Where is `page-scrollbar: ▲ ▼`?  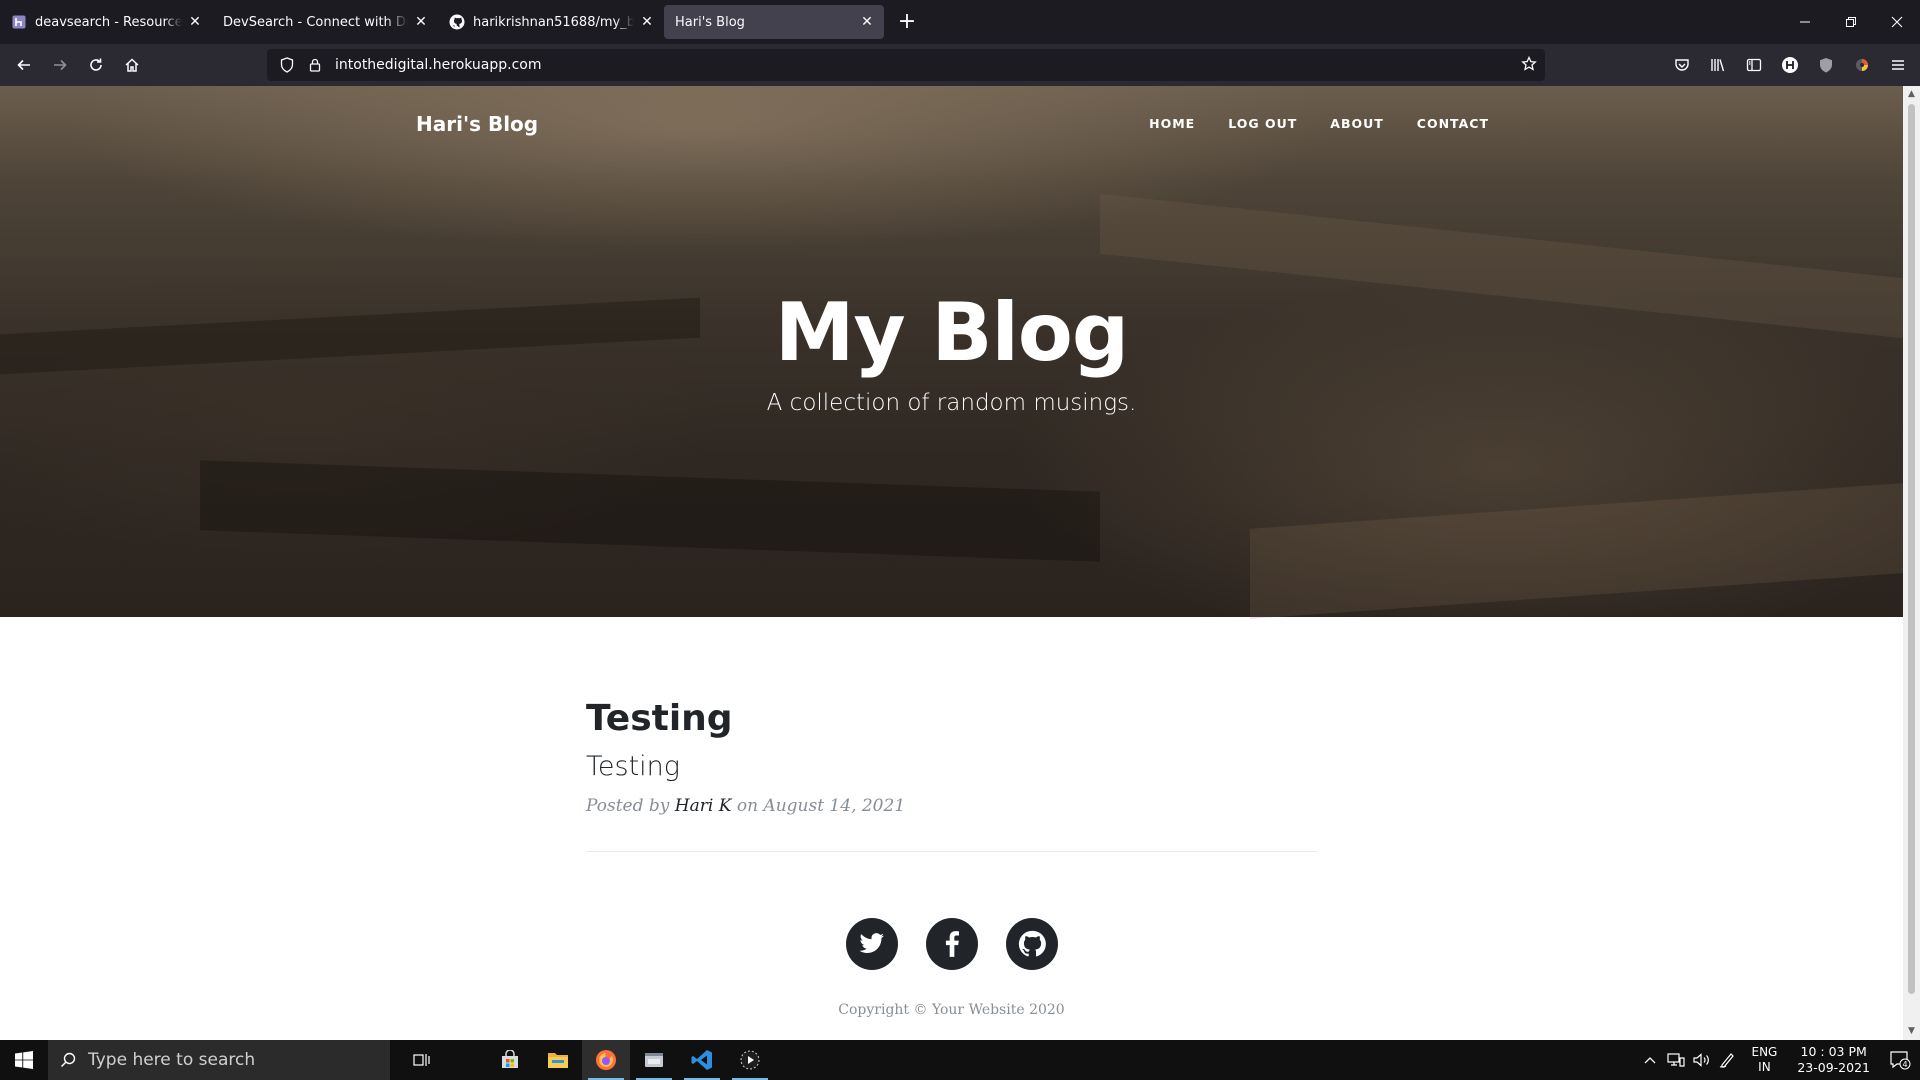
page-scrollbar: ▲ ▼ is located at coordinates (1911, 563).